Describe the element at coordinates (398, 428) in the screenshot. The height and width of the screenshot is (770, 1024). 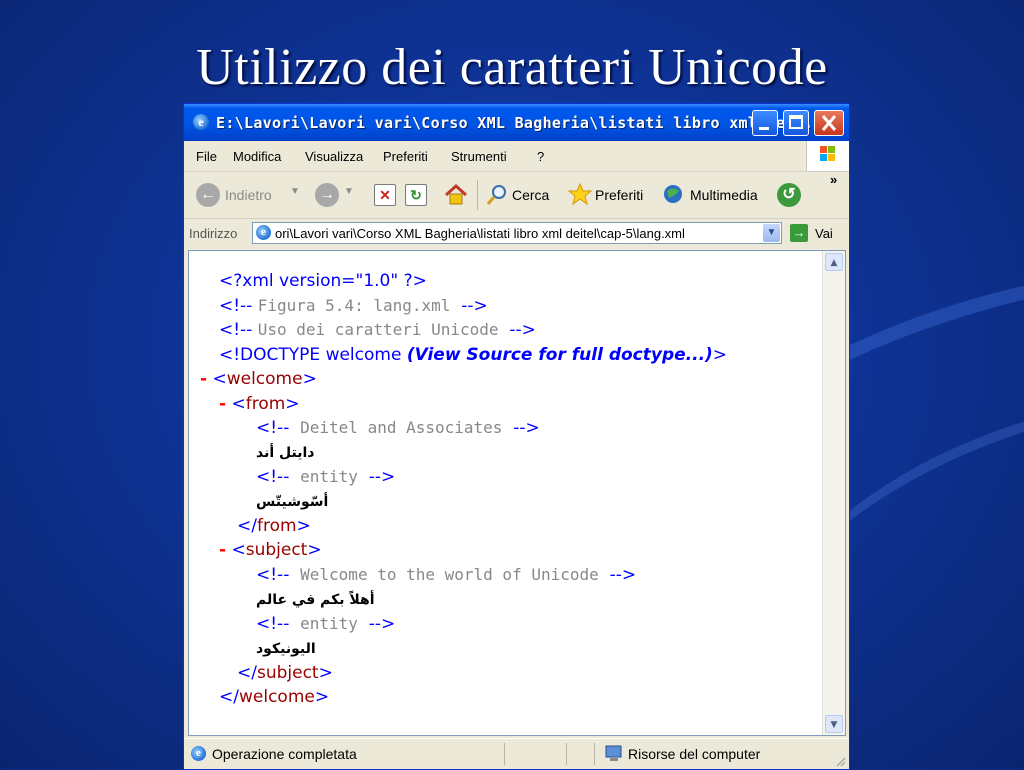
I see `comment-line: <!-- Deitel and Associates -->` at that location.